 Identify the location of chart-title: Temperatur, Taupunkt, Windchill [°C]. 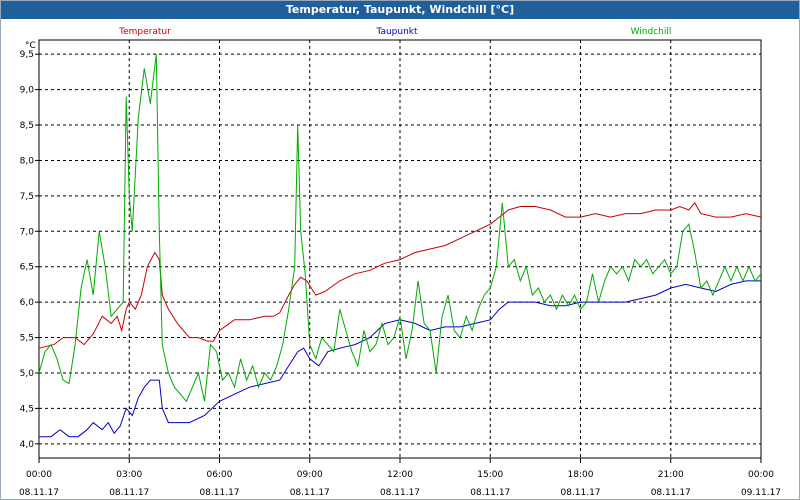
(400, 10).